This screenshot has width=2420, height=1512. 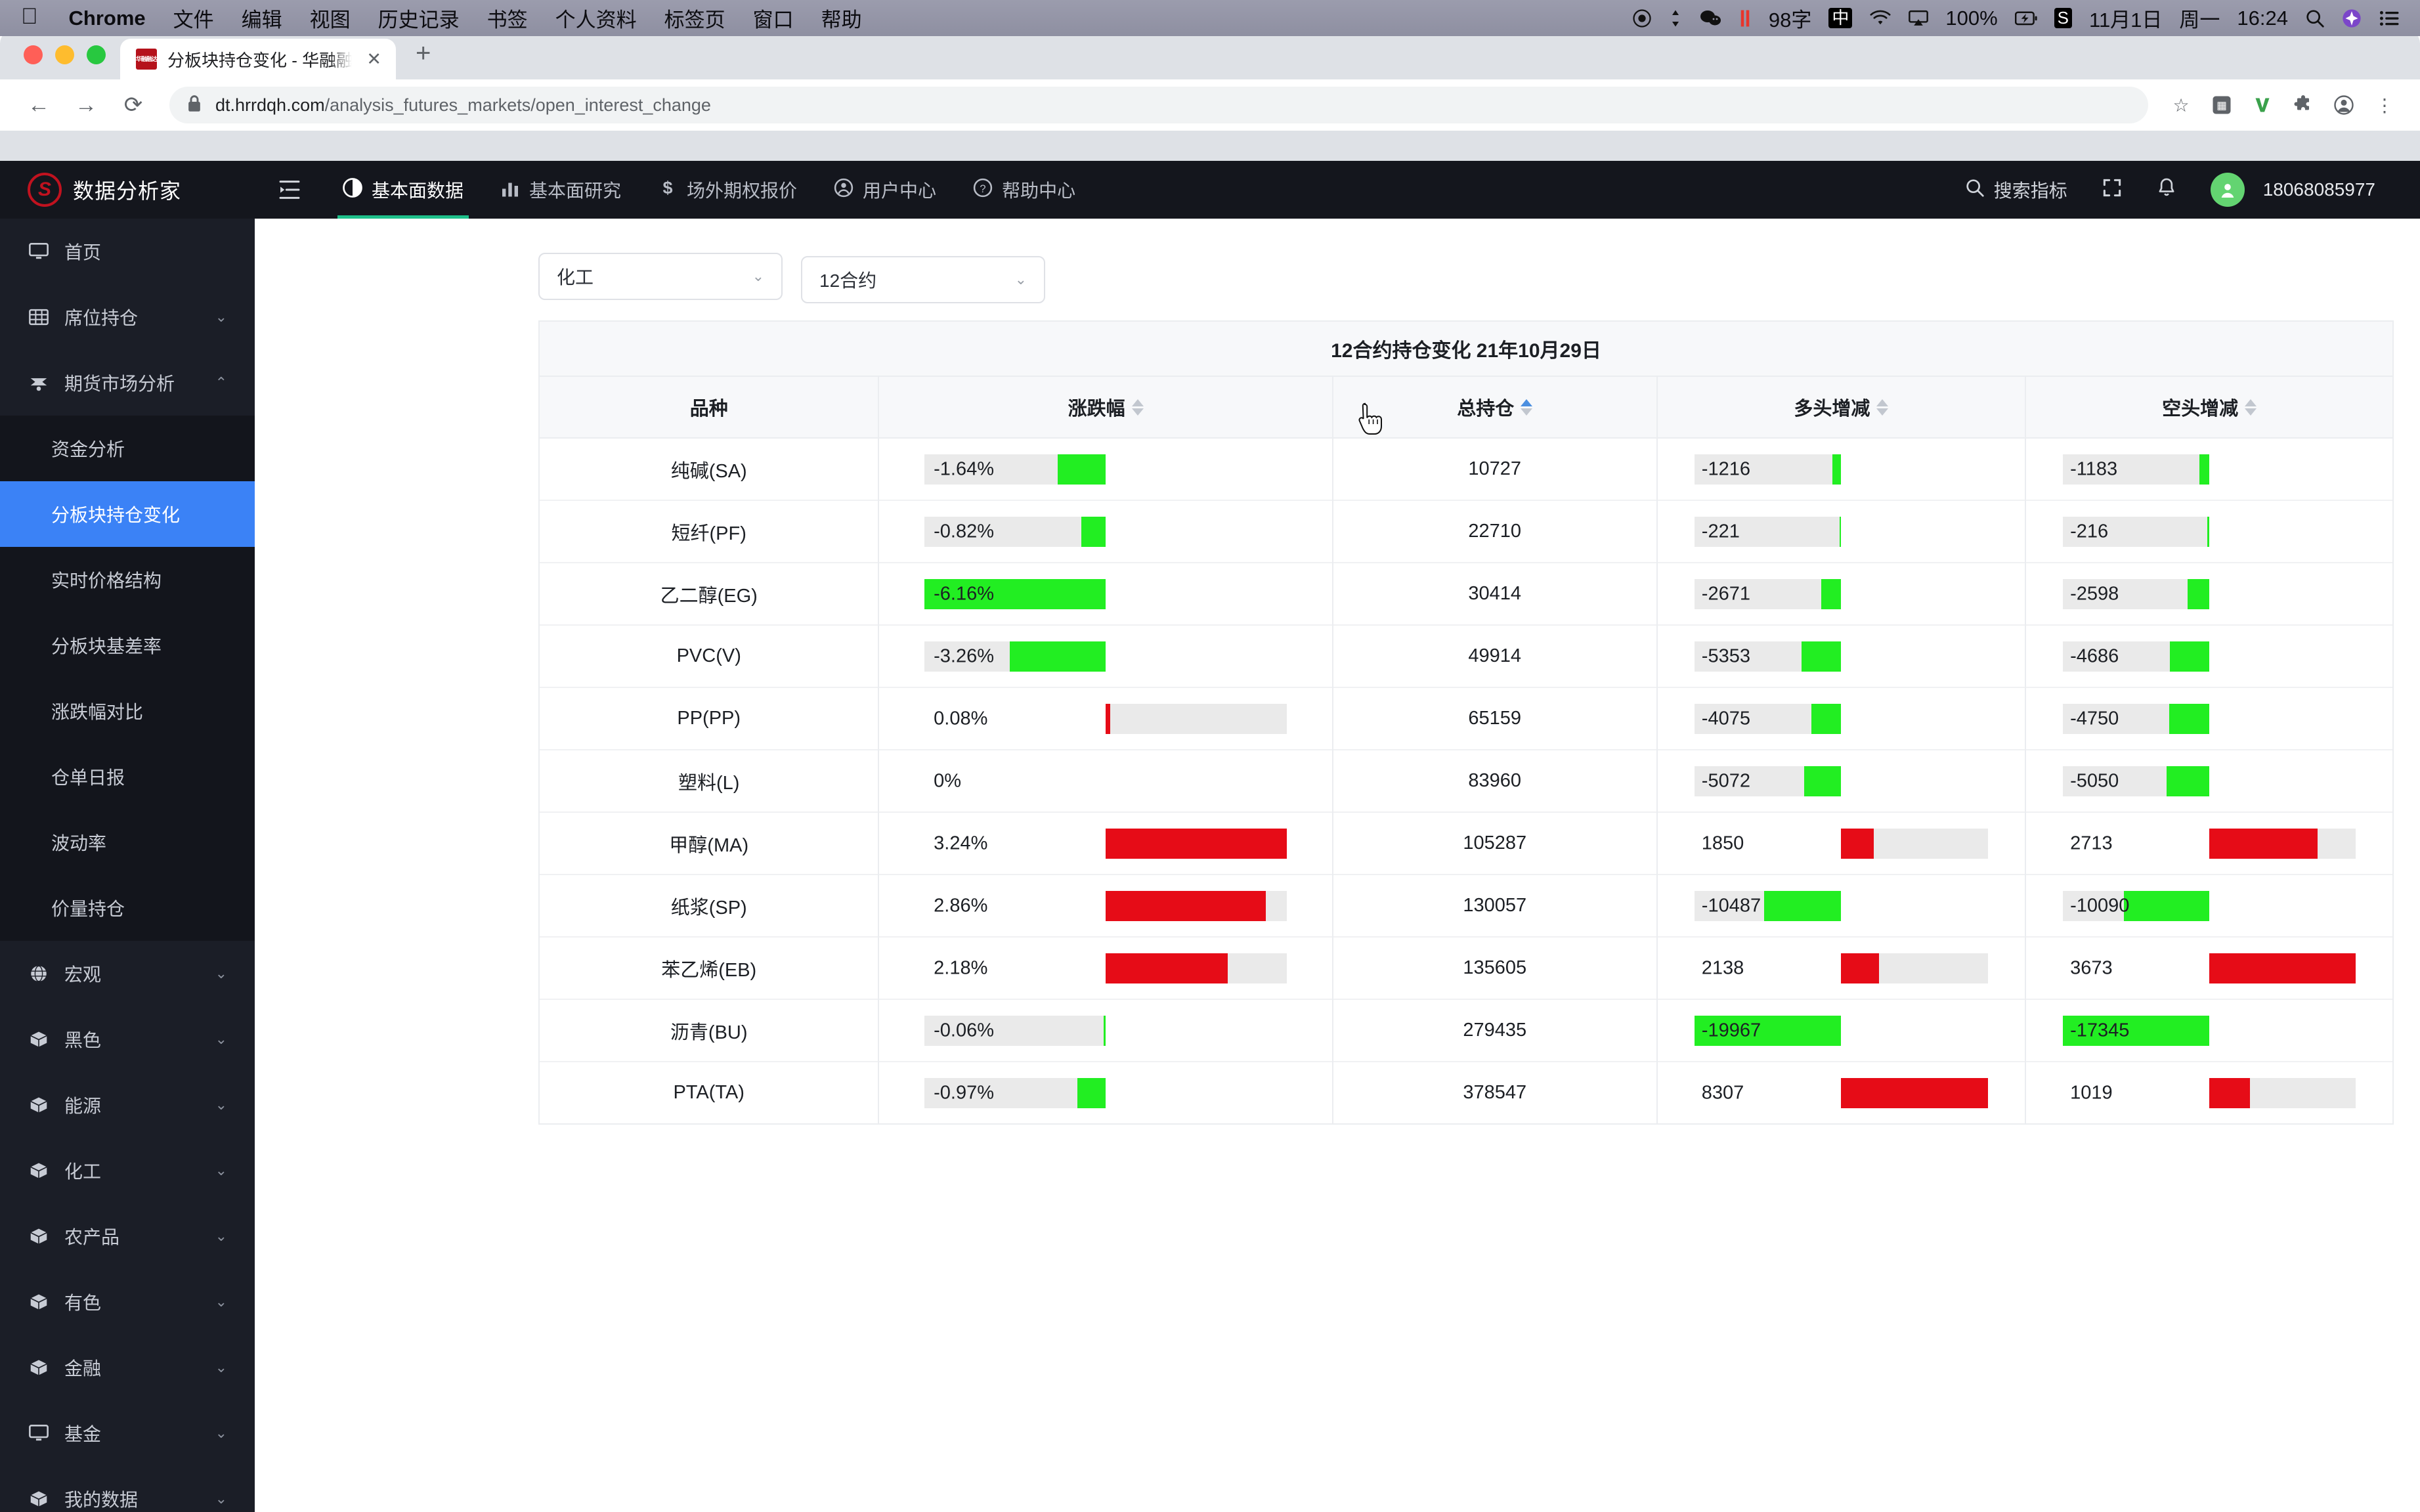 I want to click on sidebar-item-sector-basis-rate: 分板块基差率, so click(x=127, y=645).